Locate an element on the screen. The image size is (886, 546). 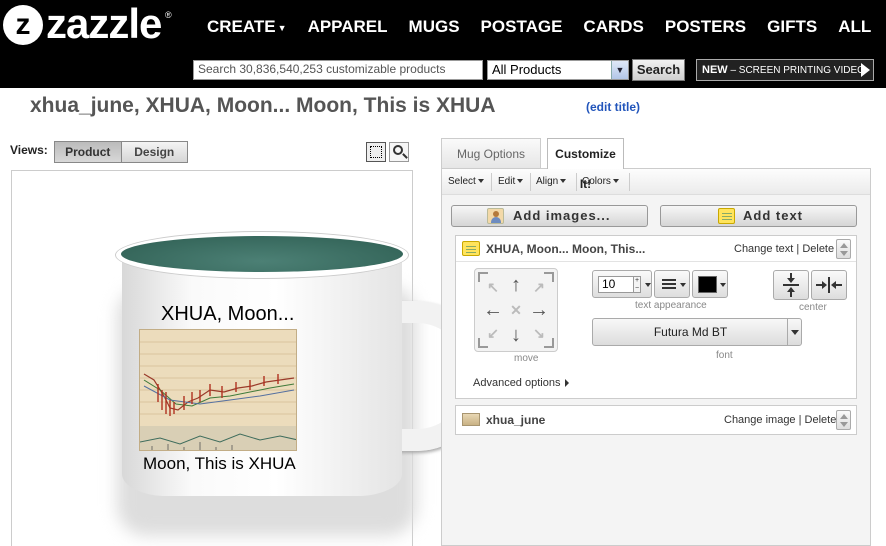
move-label: move is located at coordinates (526, 358).